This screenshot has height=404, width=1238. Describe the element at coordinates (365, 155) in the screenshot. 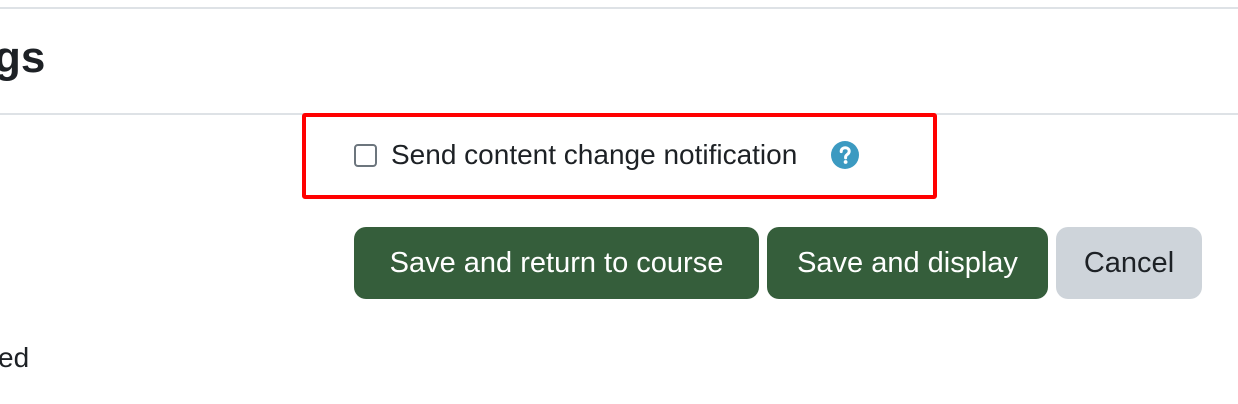

I see `send-notification-checkbox` at that location.